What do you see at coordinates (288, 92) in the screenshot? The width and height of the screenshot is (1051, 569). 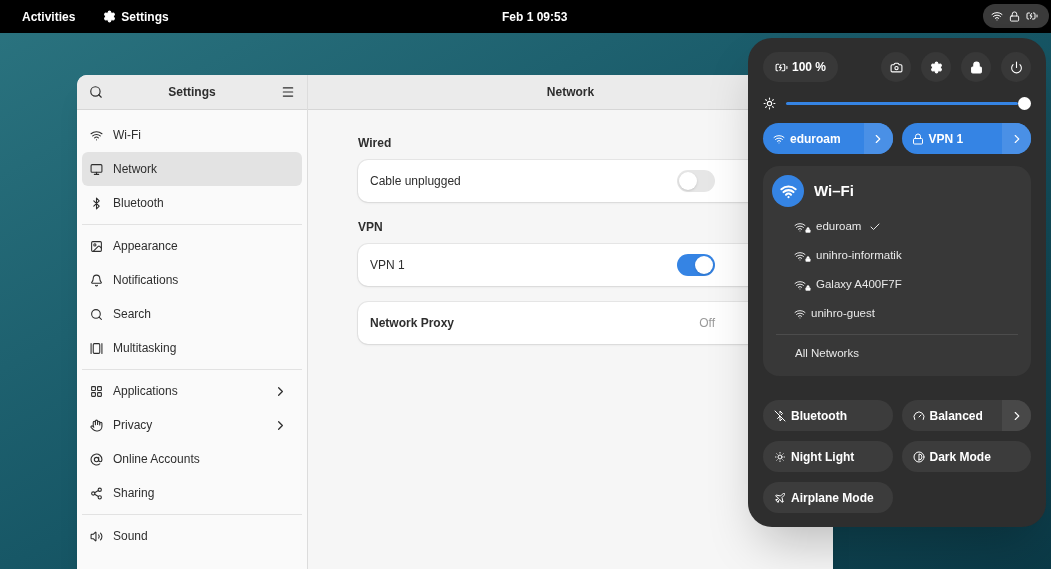 I see `menu-icon` at bounding box center [288, 92].